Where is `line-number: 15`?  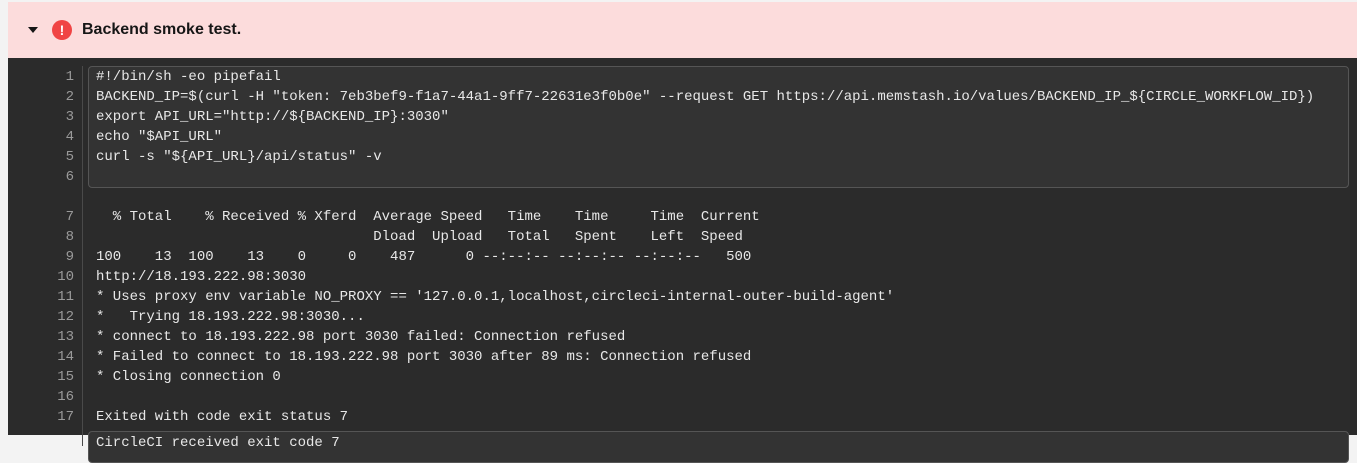
line-number: 15 is located at coordinates (41, 377).